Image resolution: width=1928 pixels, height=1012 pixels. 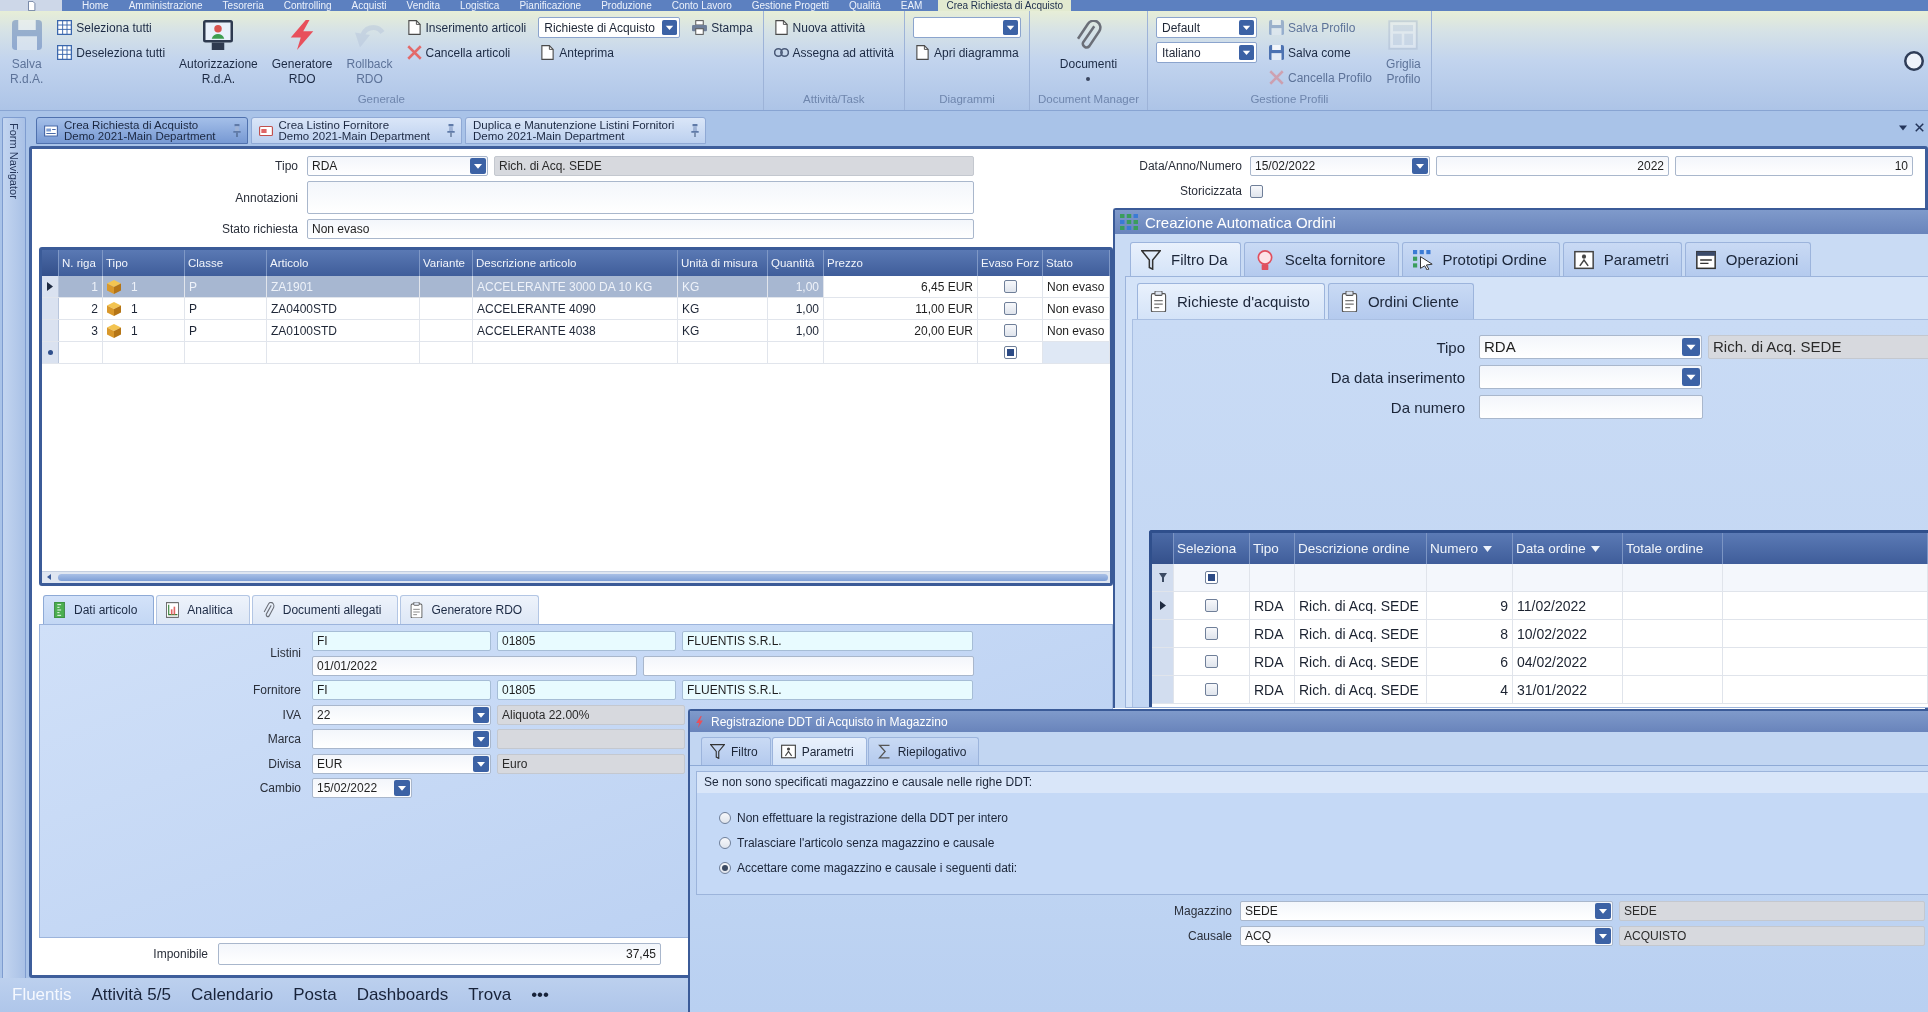 What do you see at coordinates (866, 842) in the screenshot?
I see `option-label: Tralasciare l'articolo senza magazzino e causale` at bounding box center [866, 842].